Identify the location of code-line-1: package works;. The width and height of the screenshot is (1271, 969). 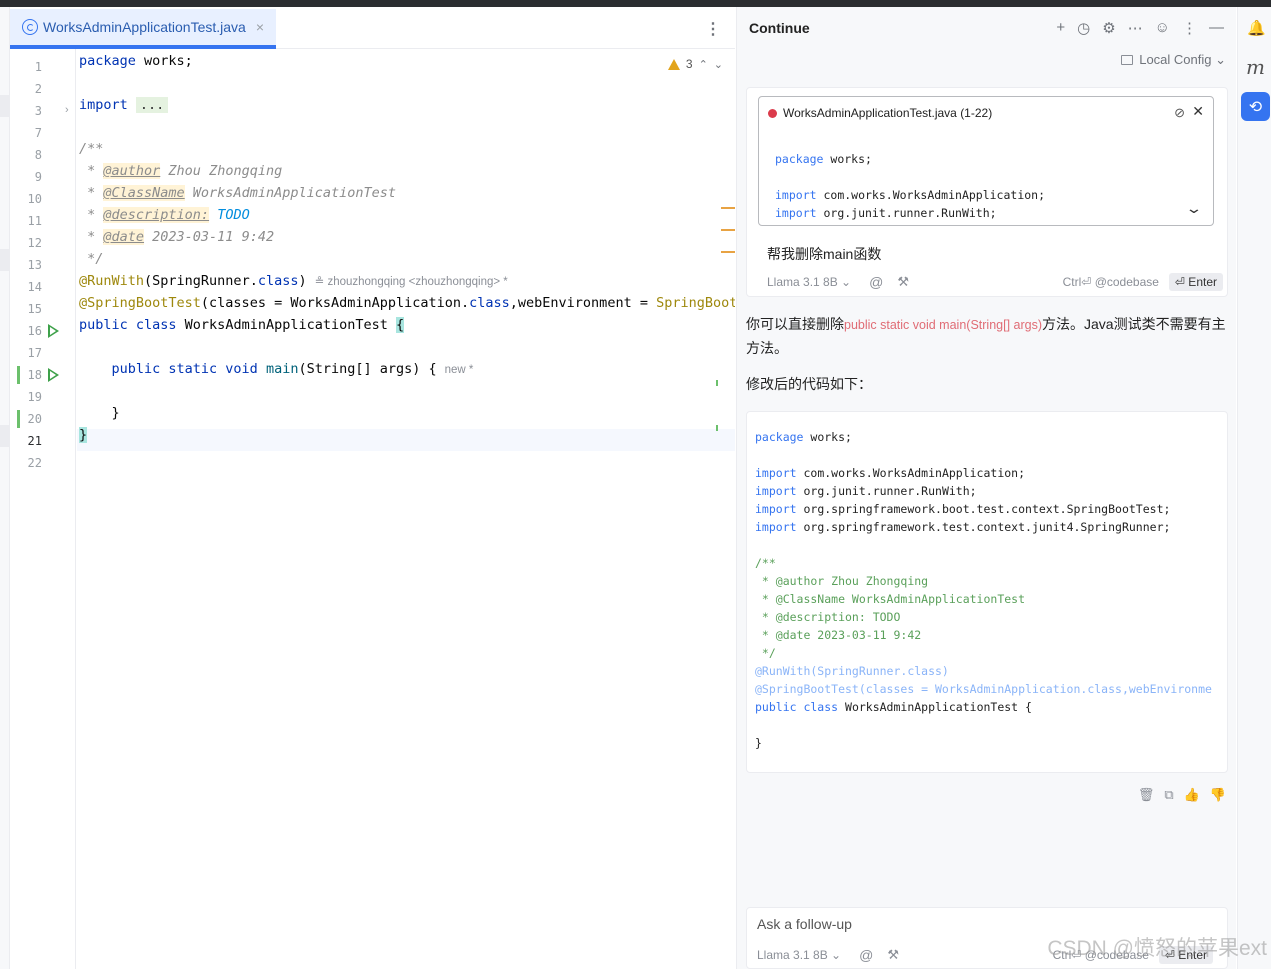
(136, 61).